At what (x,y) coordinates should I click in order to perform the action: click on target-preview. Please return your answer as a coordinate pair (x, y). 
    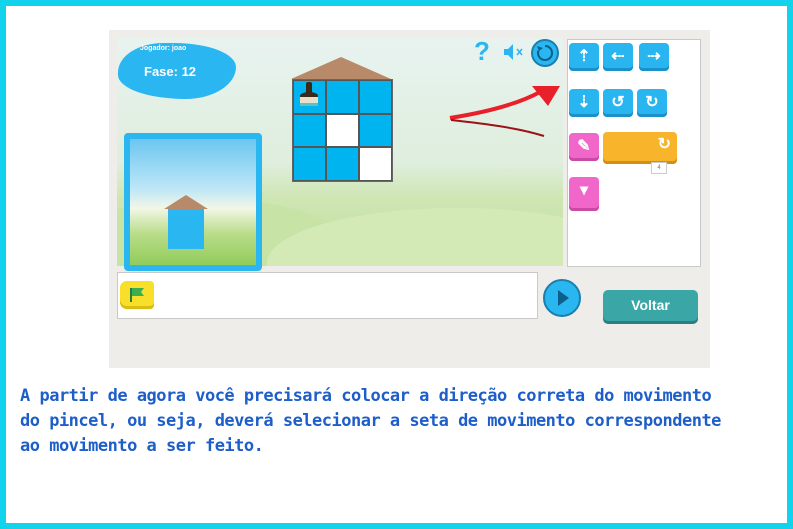
    Looking at the image, I should click on (193, 202).